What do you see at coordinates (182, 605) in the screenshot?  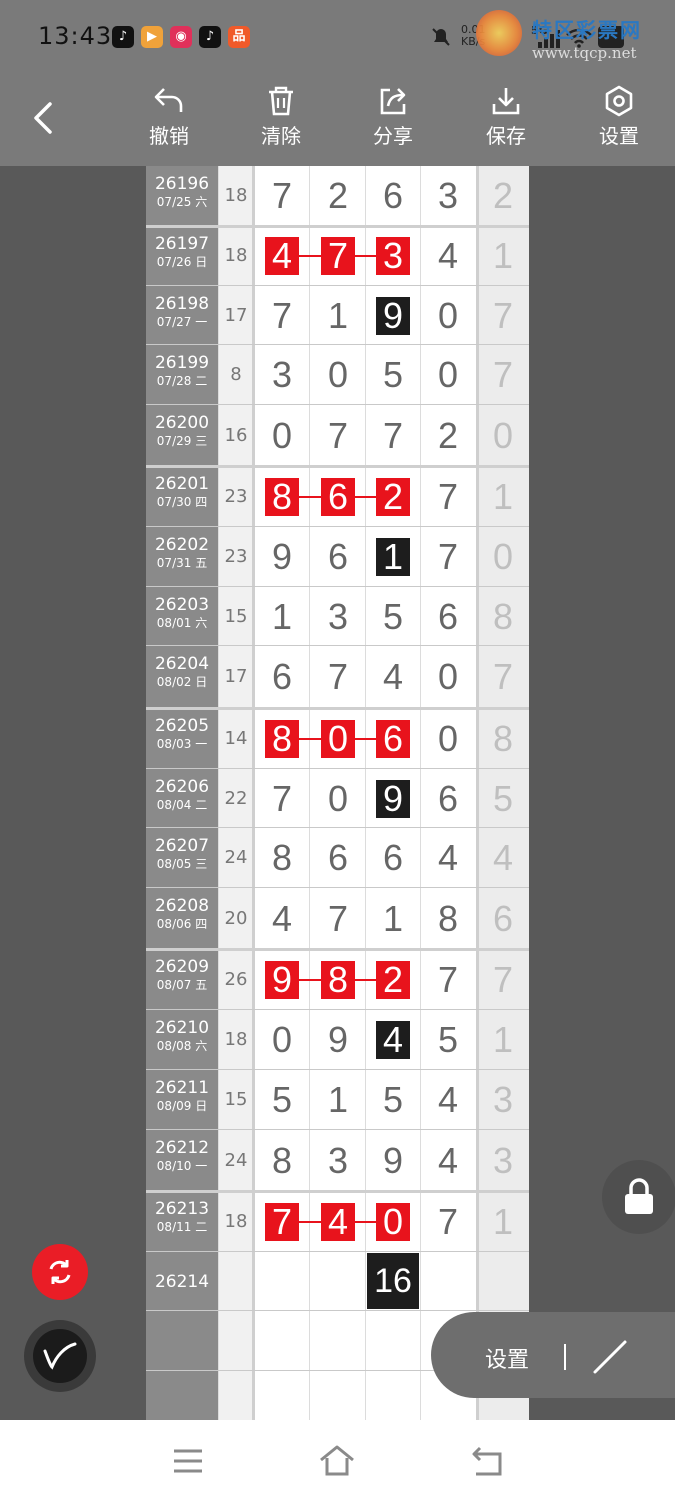 I see `issue-number: 26203` at bounding box center [182, 605].